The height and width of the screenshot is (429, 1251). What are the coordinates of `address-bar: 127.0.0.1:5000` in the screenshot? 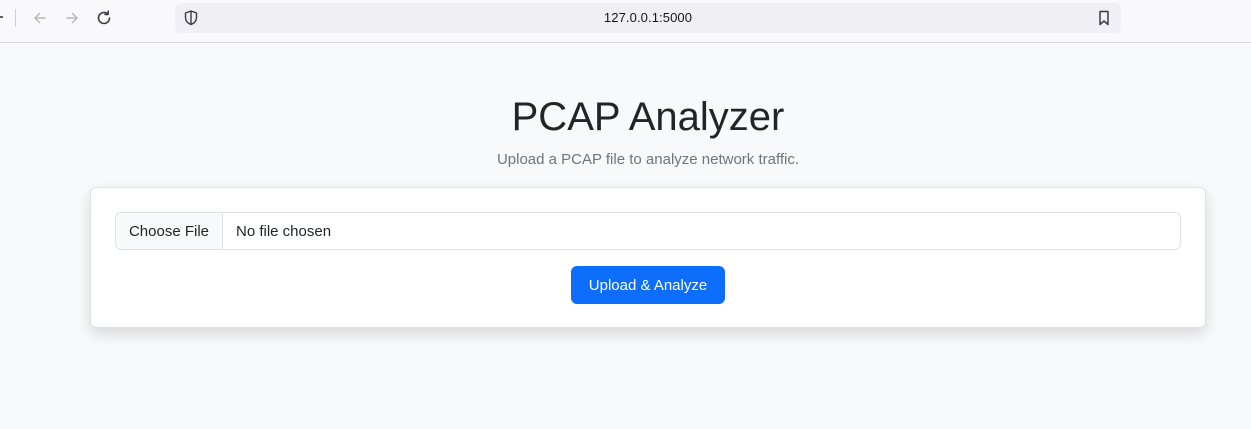 It's located at (648, 18).